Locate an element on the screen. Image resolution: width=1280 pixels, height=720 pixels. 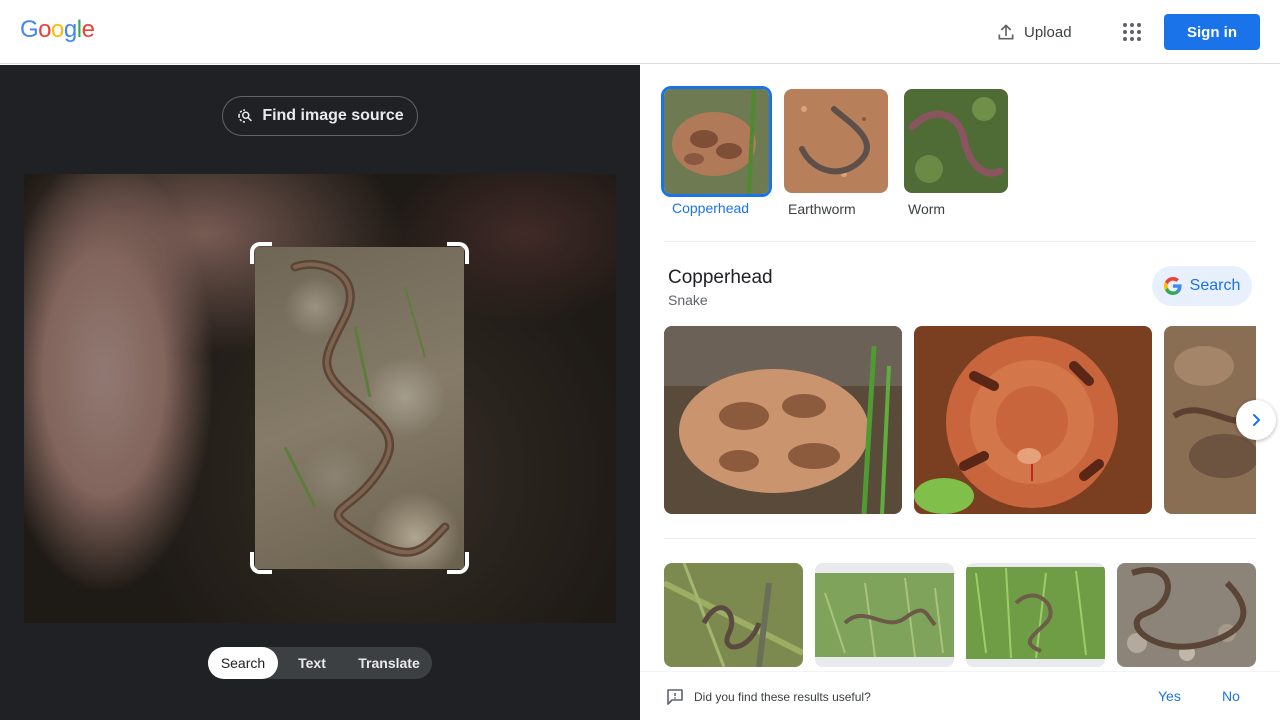
google-logo: G o o g l e is located at coordinates (57, 30).